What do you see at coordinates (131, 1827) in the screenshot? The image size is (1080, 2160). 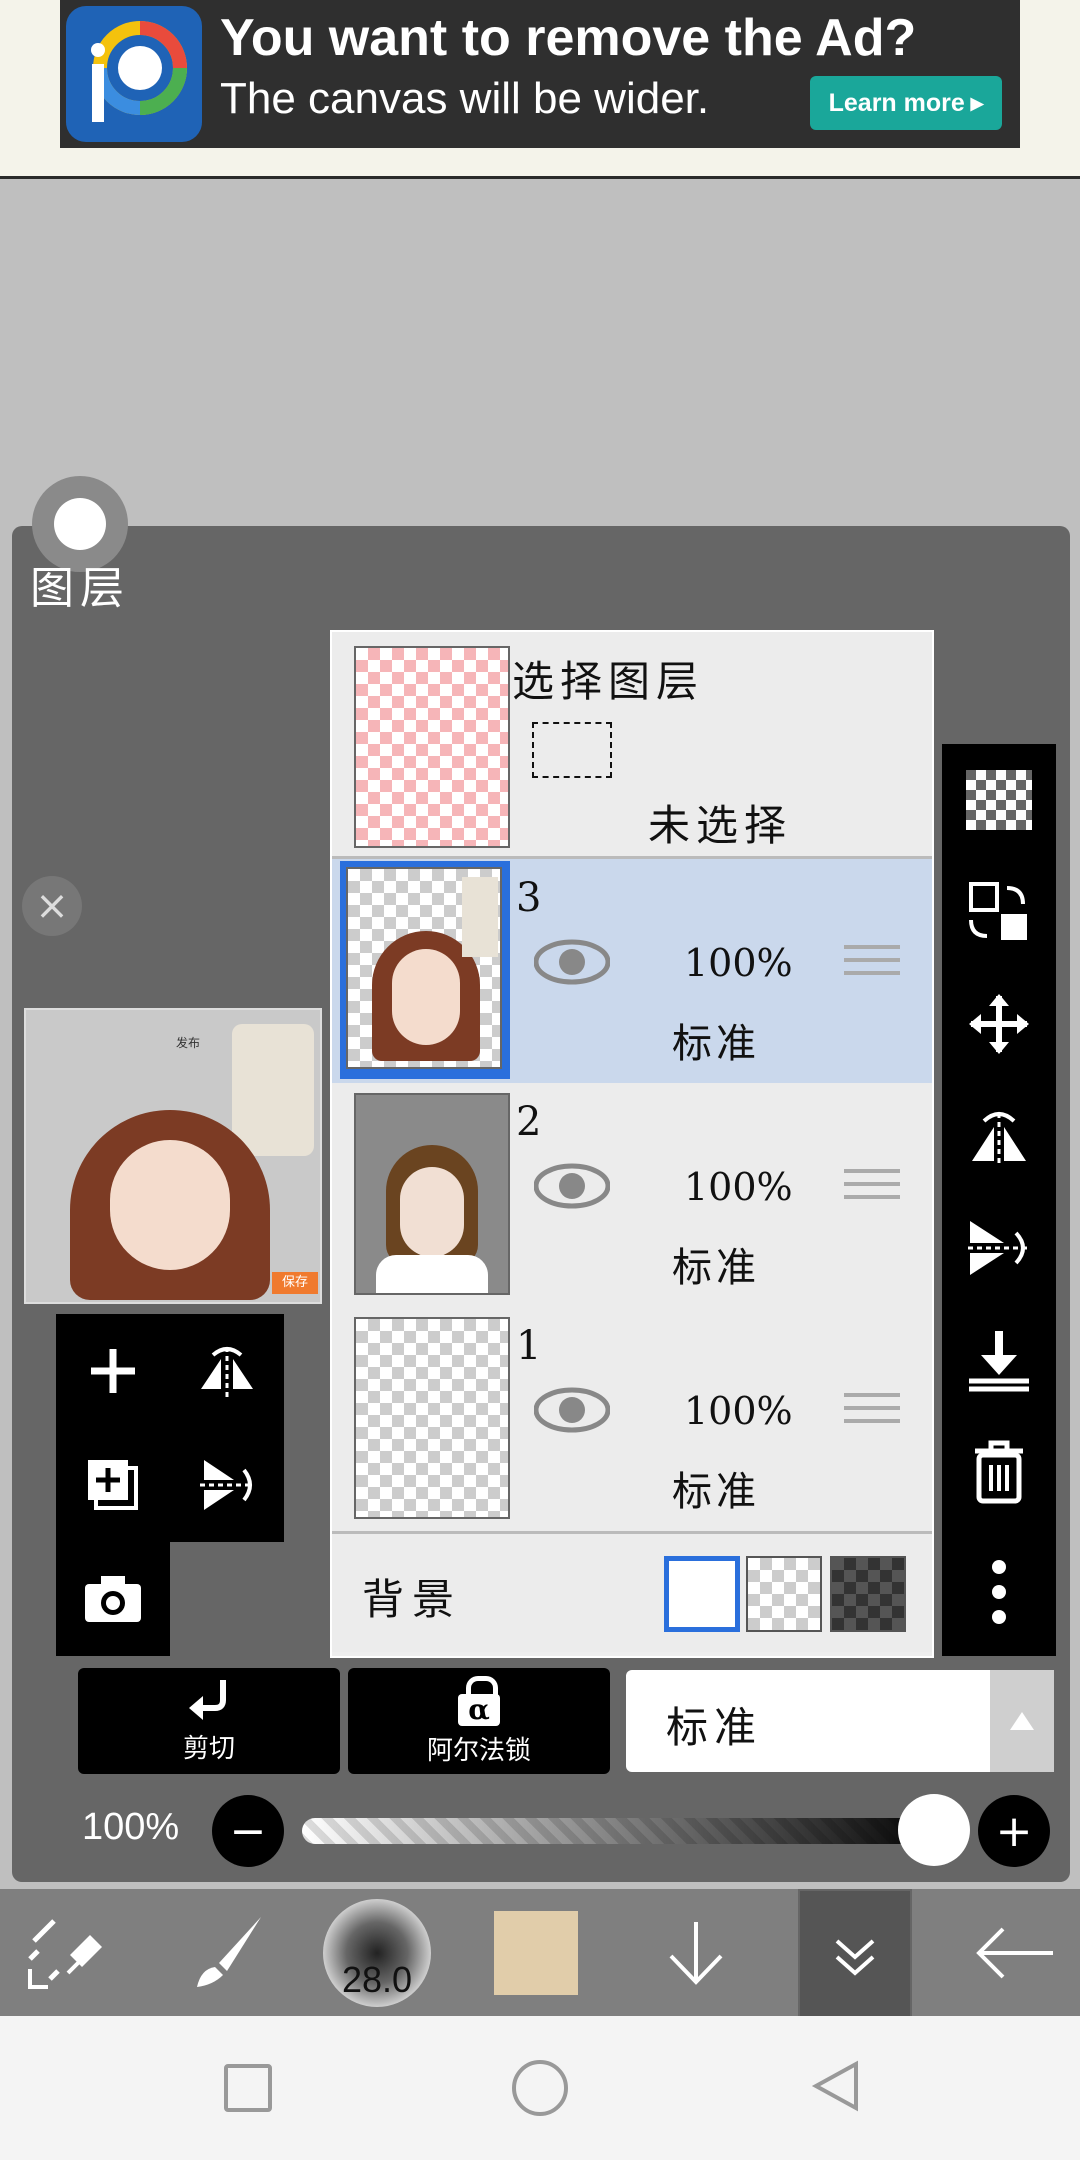 I see `opacity-value: 100%` at bounding box center [131, 1827].